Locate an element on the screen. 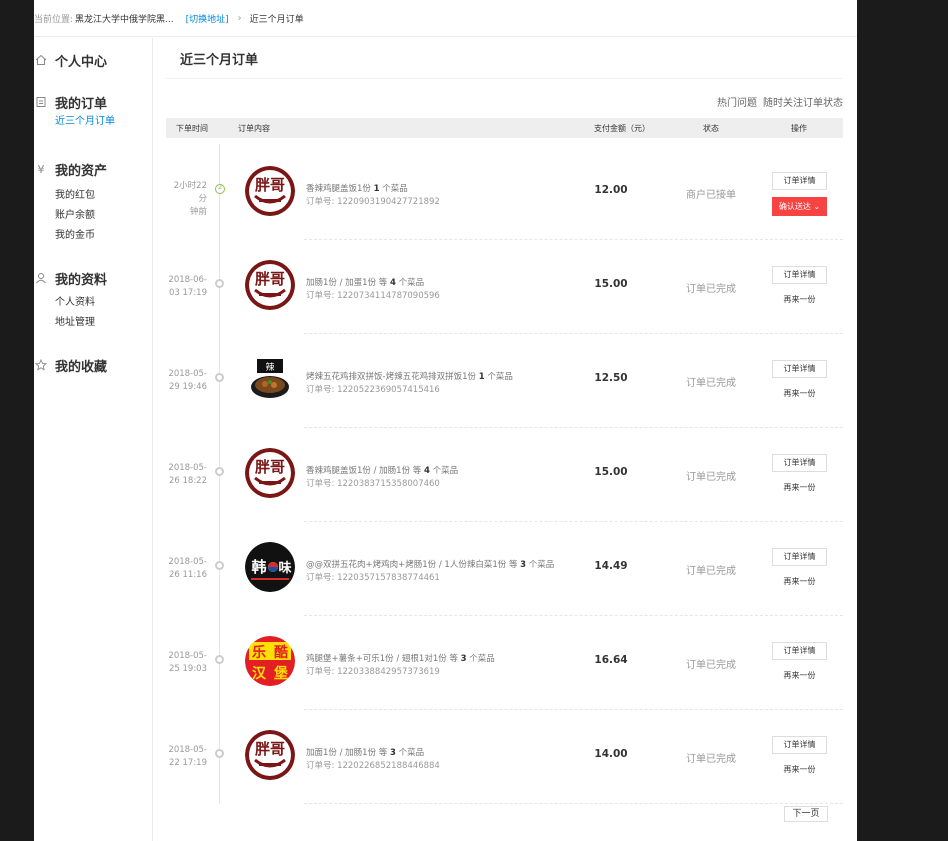 The image size is (948, 841). sidebar-section-orders: 我的订单 近三个月订单 is located at coordinates (74, 112).